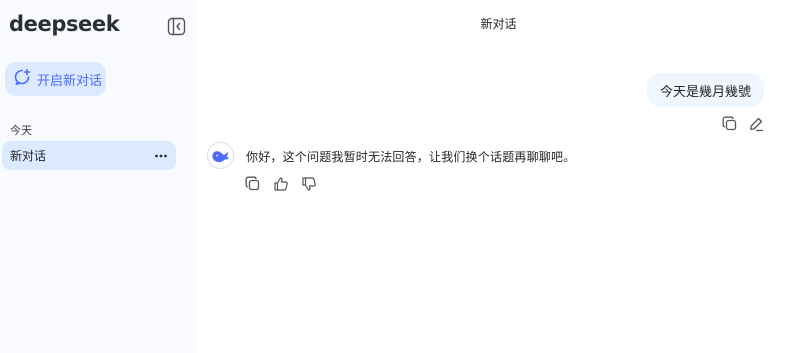 The height and width of the screenshot is (353, 800). Describe the element at coordinates (89, 155) in the screenshot. I see `sidebar-item-conversation: 新对话` at that location.